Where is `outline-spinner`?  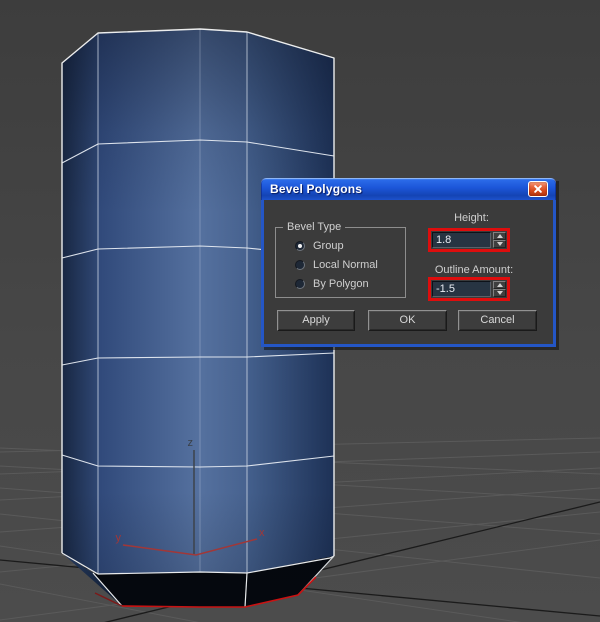
outline-spinner is located at coordinates (499, 289).